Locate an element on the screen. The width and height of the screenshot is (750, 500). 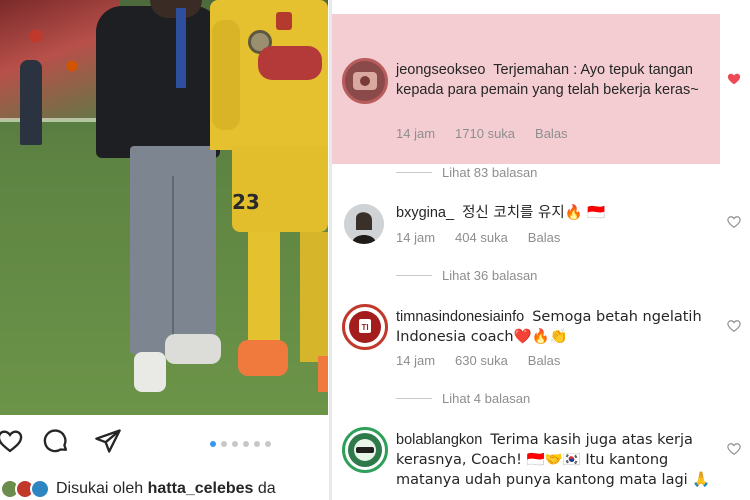
comment-username: jeongseokseo is located at coordinates (441, 70).